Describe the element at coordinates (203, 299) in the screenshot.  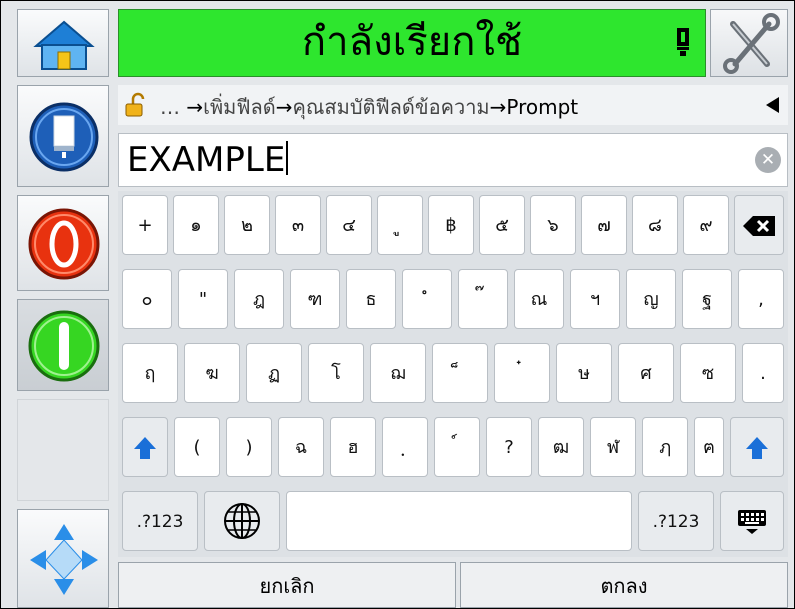
I see `key: "` at that location.